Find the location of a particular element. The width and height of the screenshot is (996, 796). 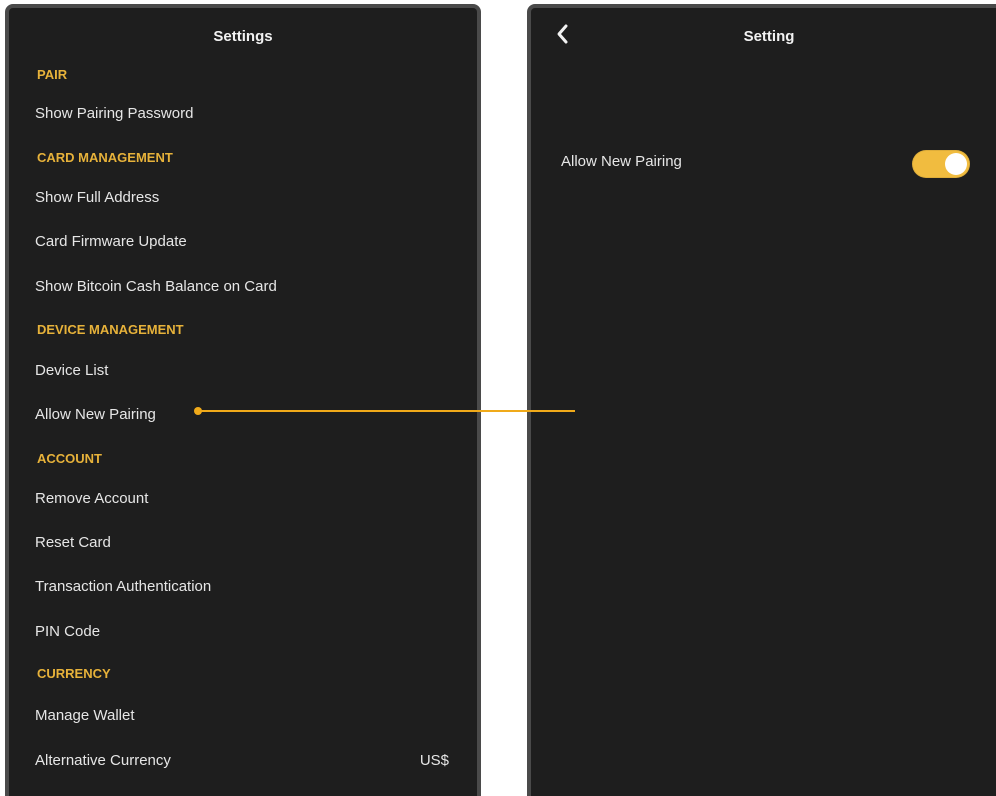

alternative-currency-value: US$ is located at coordinates (434, 760).